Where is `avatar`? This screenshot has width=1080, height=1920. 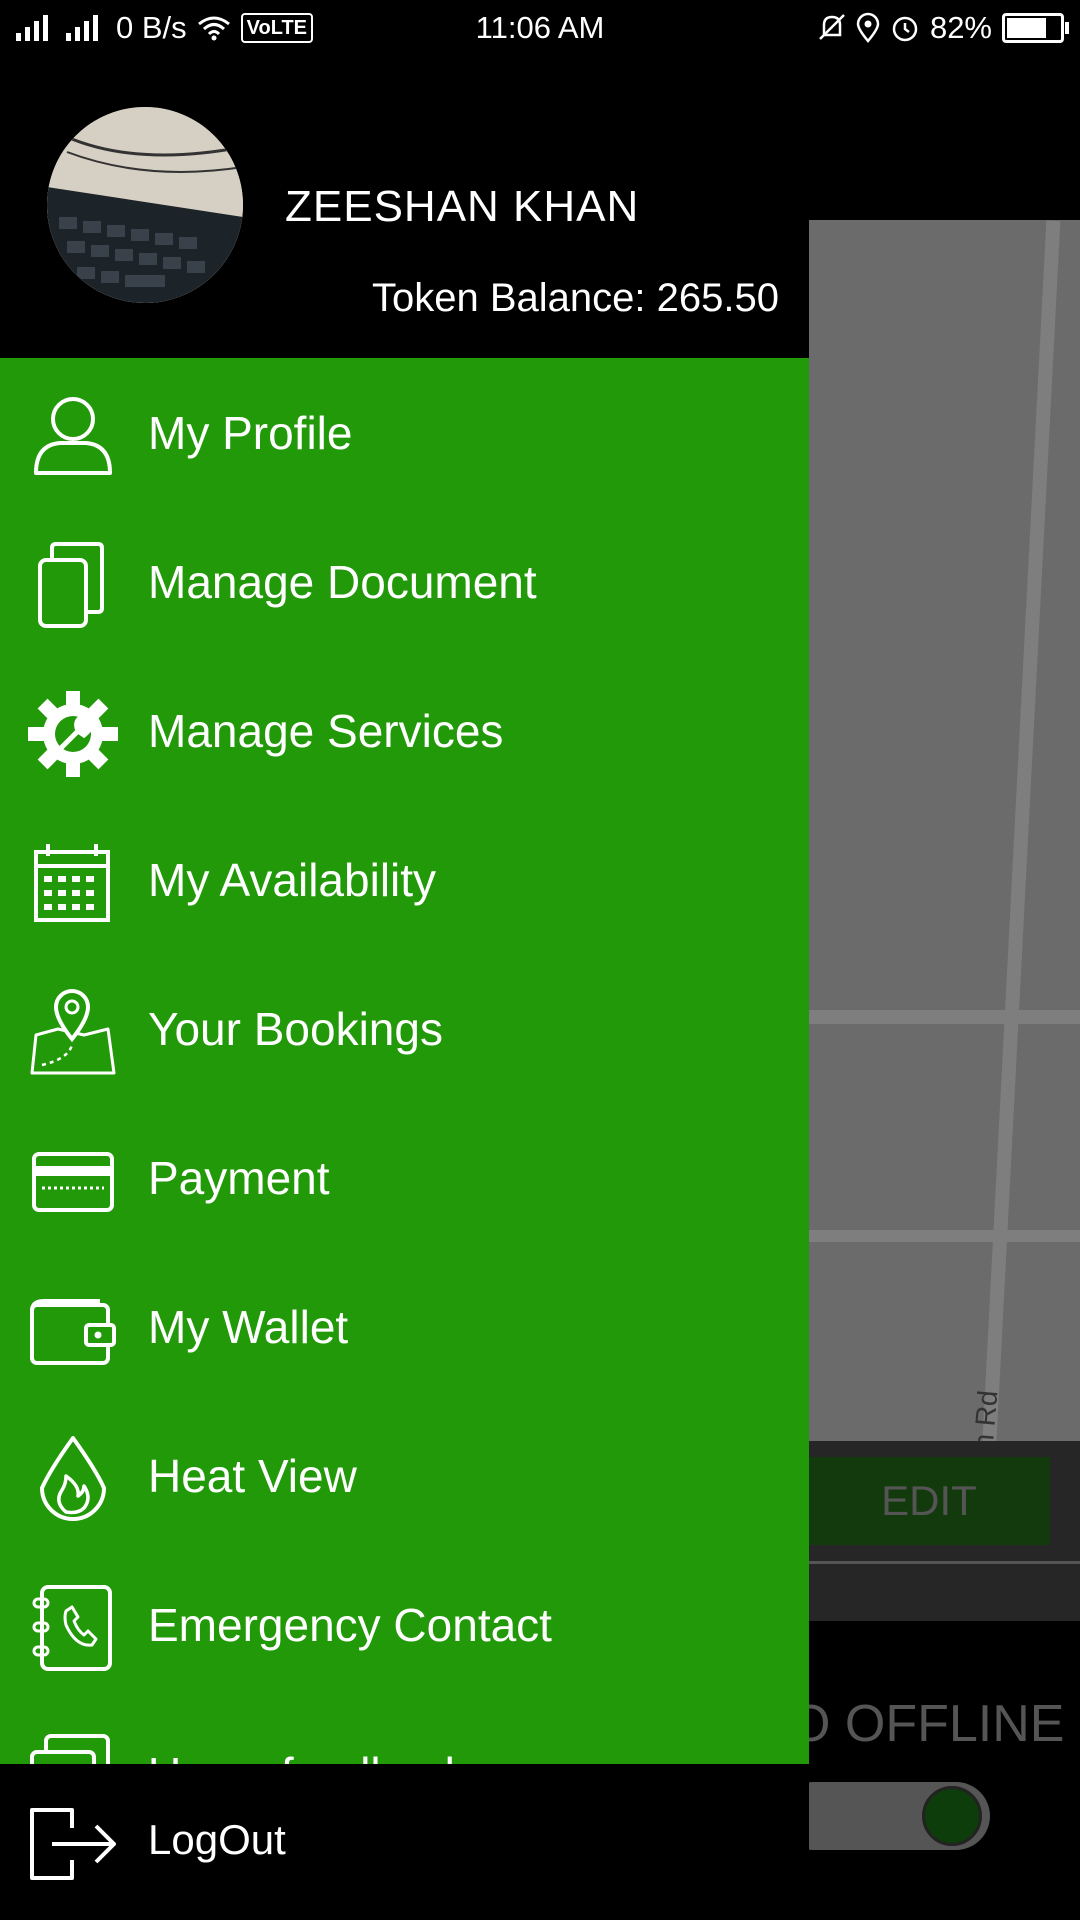 avatar is located at coordinates (145, 205).